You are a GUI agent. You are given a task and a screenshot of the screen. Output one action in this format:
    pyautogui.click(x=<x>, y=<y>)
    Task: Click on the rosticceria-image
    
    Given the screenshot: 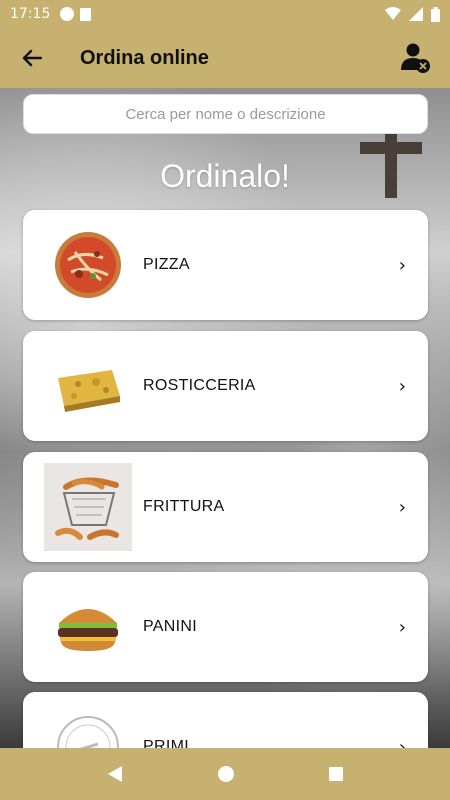 What is the action you would take?
    pyautogui.click(x=88, y=386)
    